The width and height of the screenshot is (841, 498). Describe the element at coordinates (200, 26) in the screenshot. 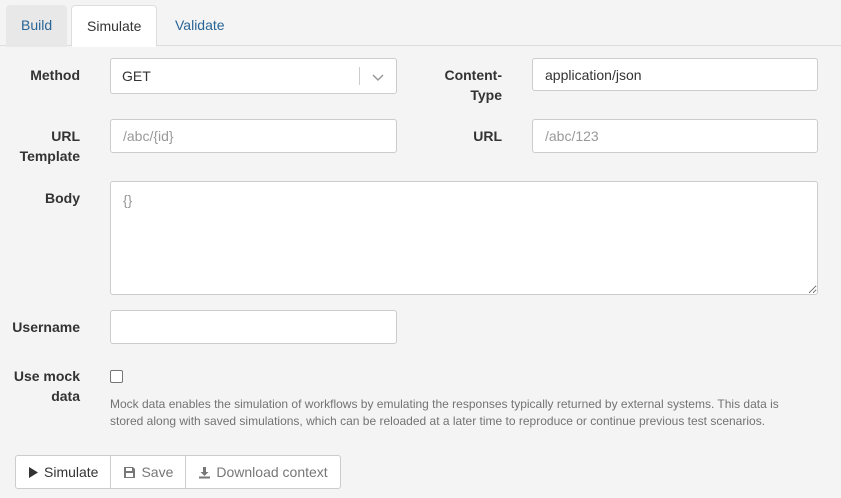

I see `tab-validate: Validate` at that location.